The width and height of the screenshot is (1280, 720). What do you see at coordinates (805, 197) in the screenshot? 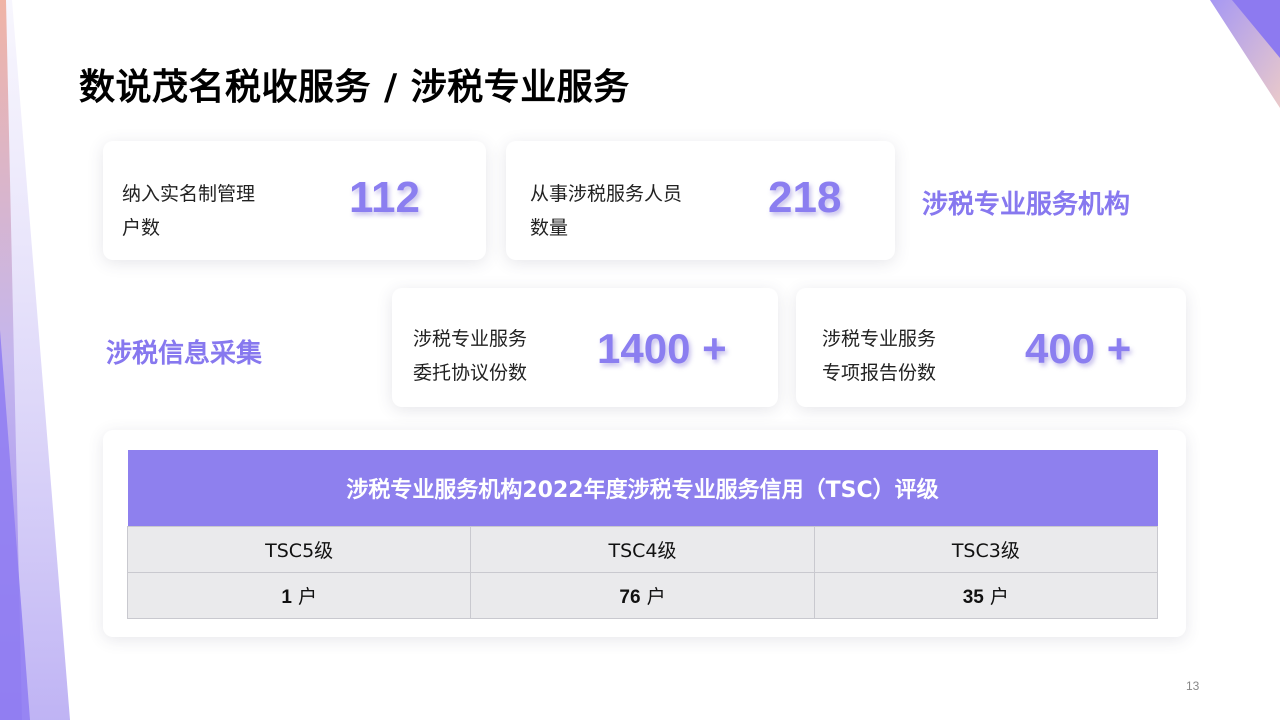
I see `stat-value: 218` at bounding box center [805, 197].